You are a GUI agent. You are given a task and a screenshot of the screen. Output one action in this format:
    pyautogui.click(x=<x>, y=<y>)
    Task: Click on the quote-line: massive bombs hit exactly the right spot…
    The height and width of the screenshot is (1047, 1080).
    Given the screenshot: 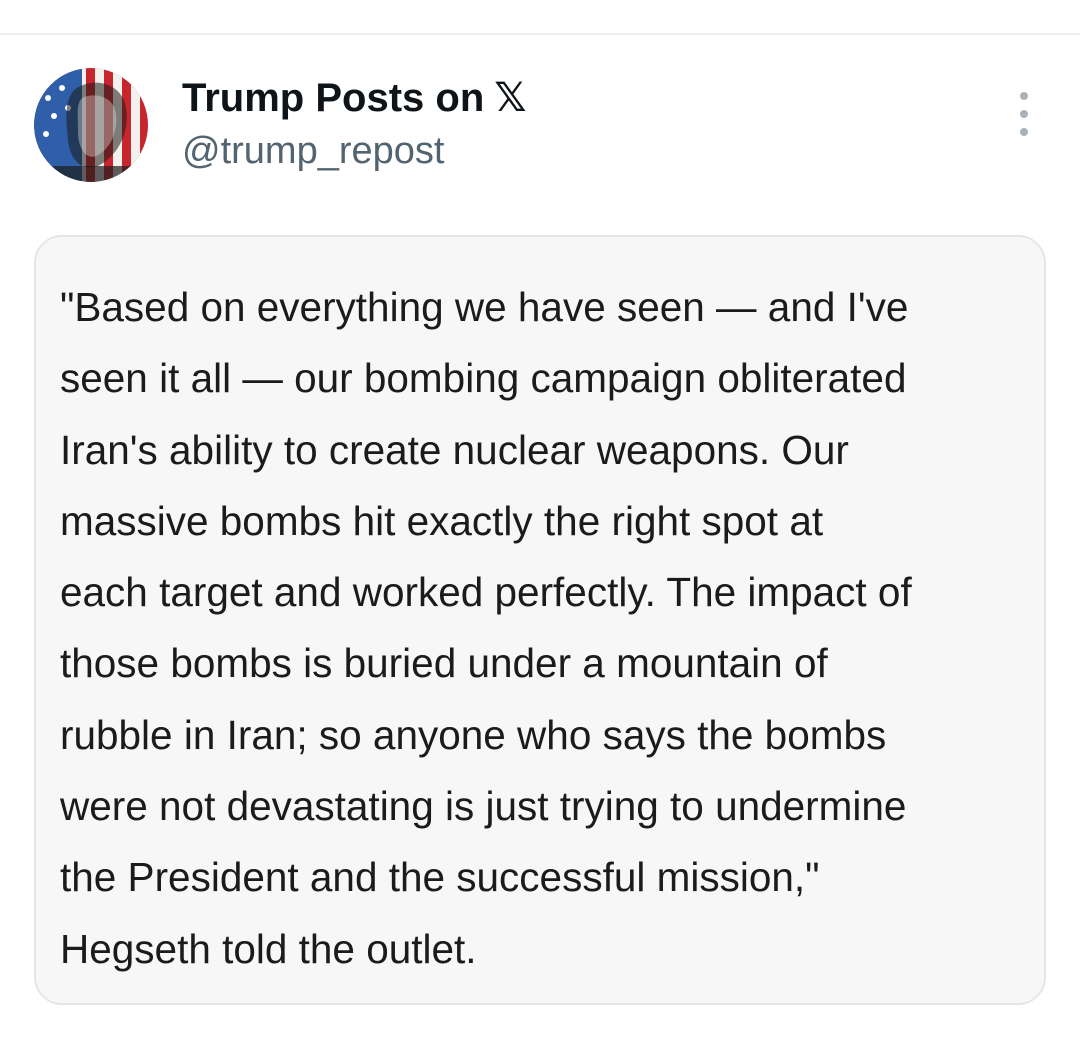 What is the action you would take?
    pyautogui.click(x=442, y=520)
    